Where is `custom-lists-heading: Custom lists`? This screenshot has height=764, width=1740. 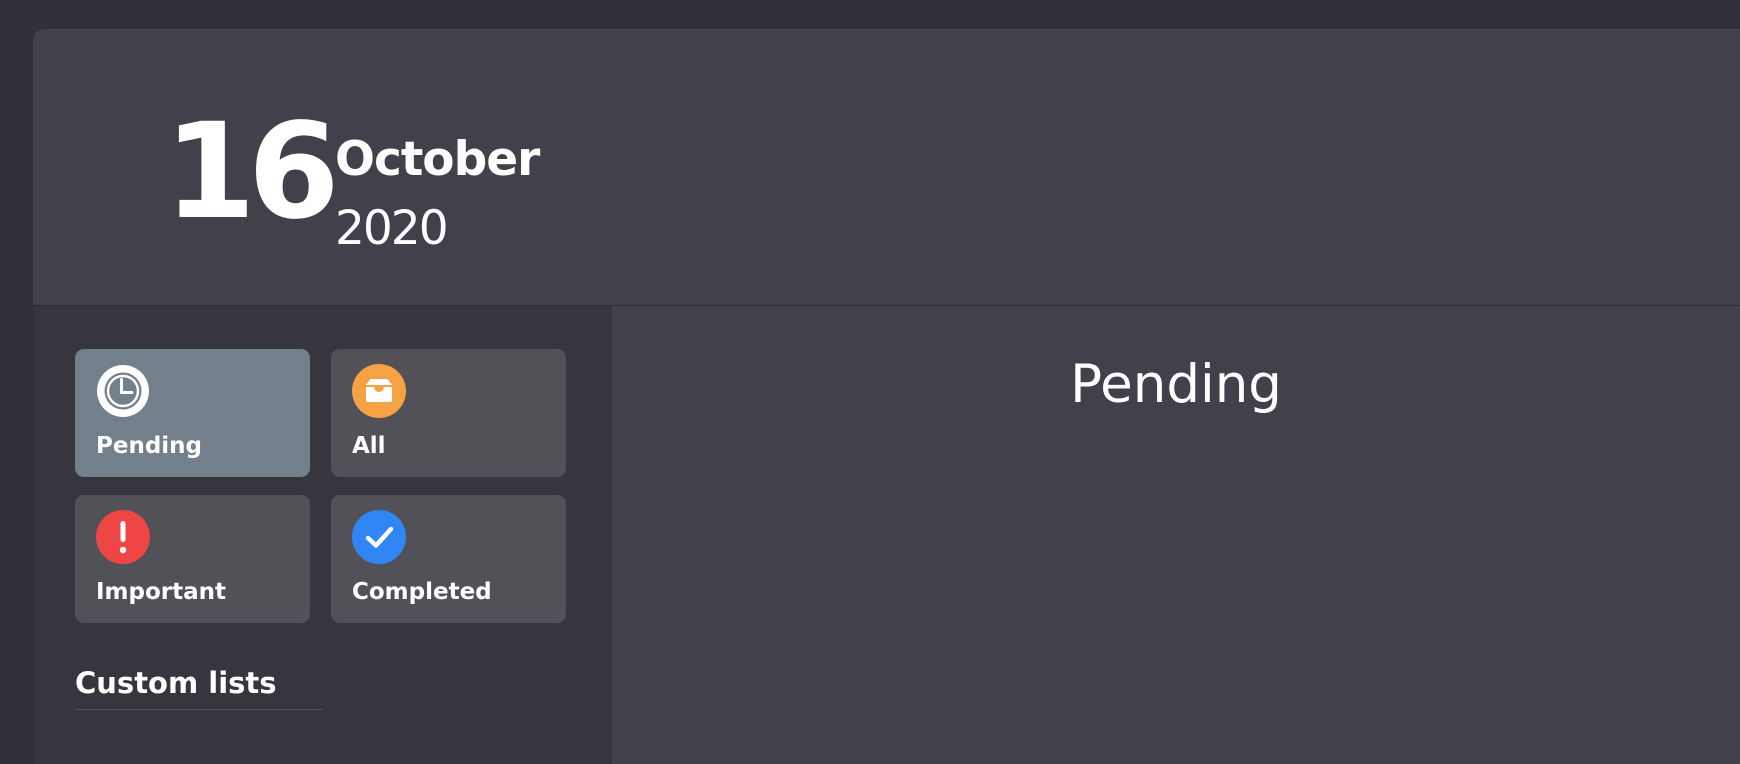 custom-lists-heading: Custom lists is located at coordinates (176, 683).